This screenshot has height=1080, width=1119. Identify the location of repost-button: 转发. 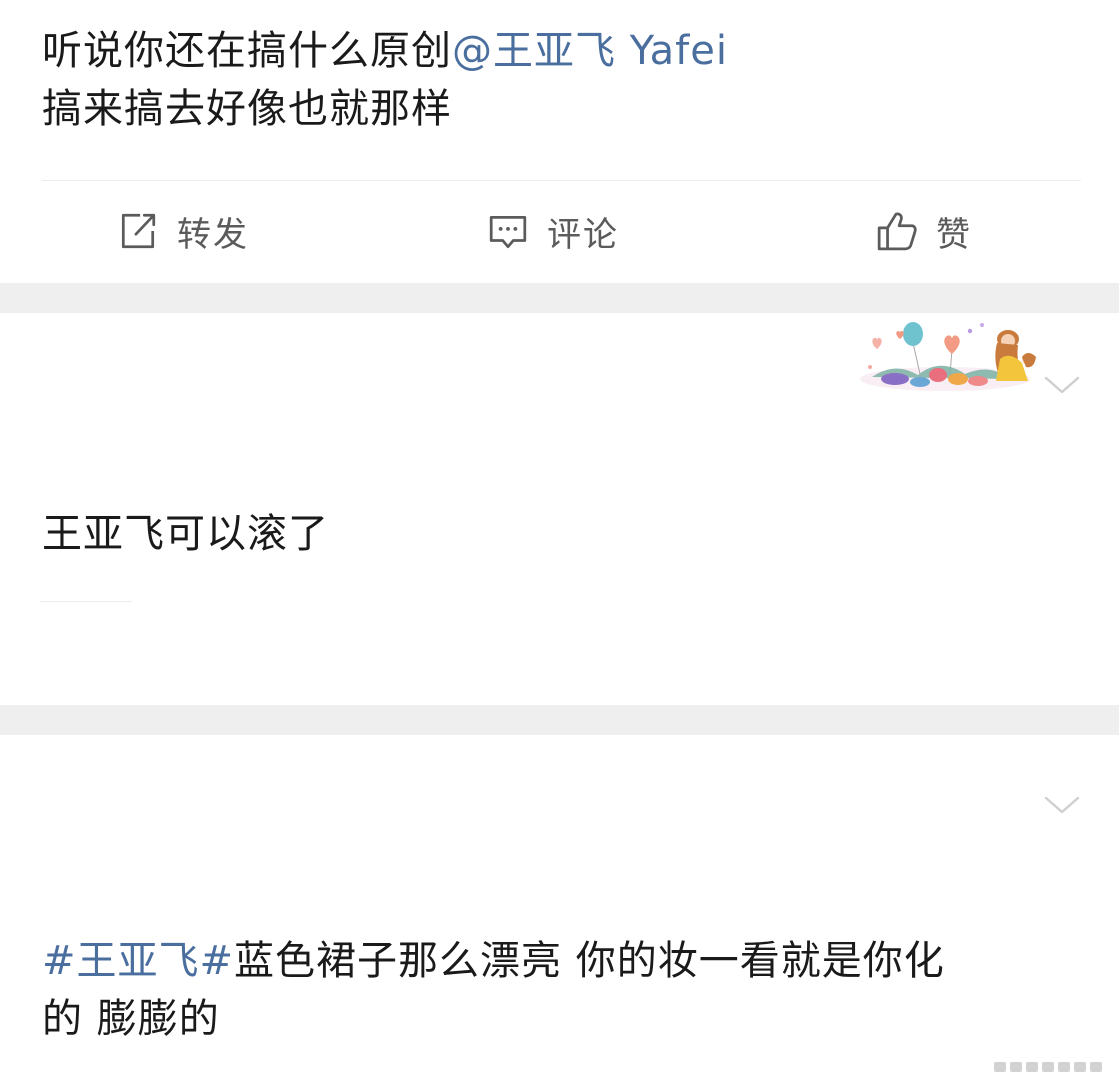
(183, 231).